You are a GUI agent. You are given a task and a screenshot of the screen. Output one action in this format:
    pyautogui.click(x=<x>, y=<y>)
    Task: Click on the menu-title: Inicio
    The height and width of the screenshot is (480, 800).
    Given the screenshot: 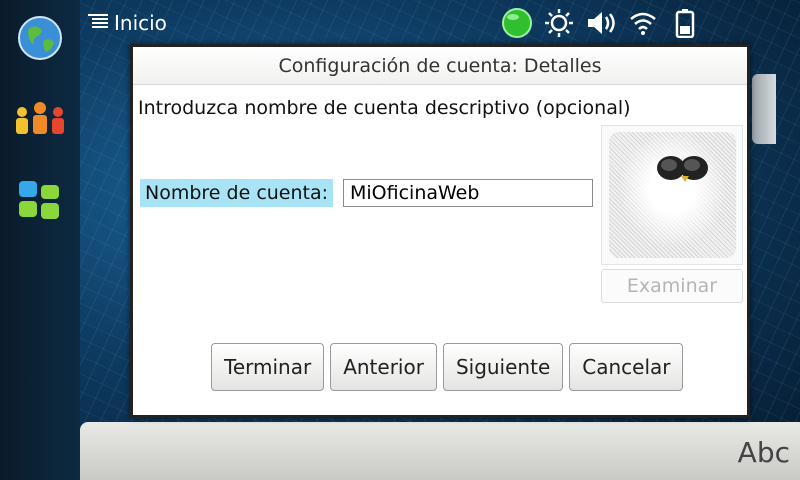 What is the action you would take?
    pyautogui.click(x=127, y=23)
    